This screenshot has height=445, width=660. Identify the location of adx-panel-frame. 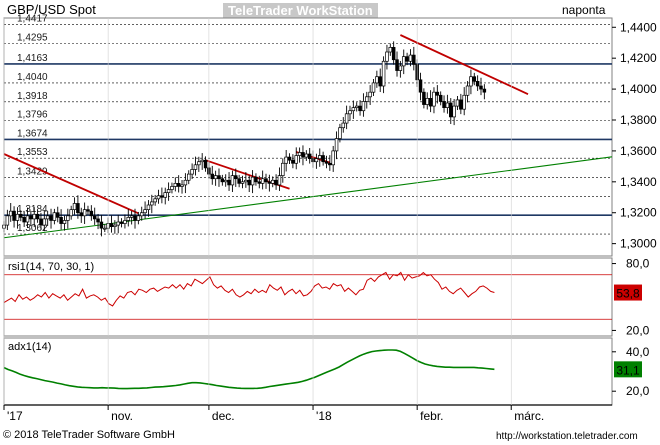
(308, 371).